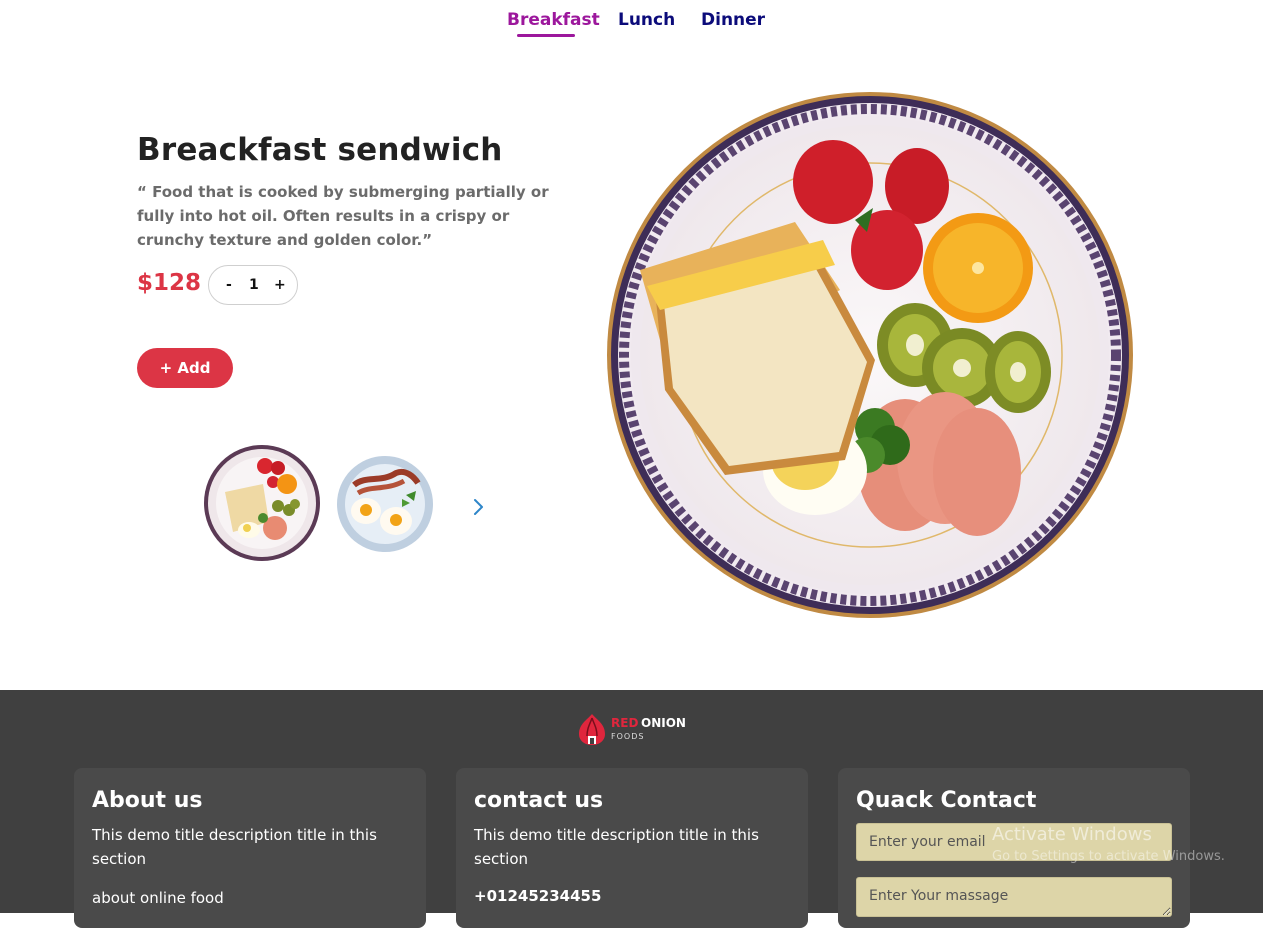 The image size is (1263, 928). Describe the element at coordinates (646, 20) in the screenshot. I see `tab-lunch: Lunch` at that location.